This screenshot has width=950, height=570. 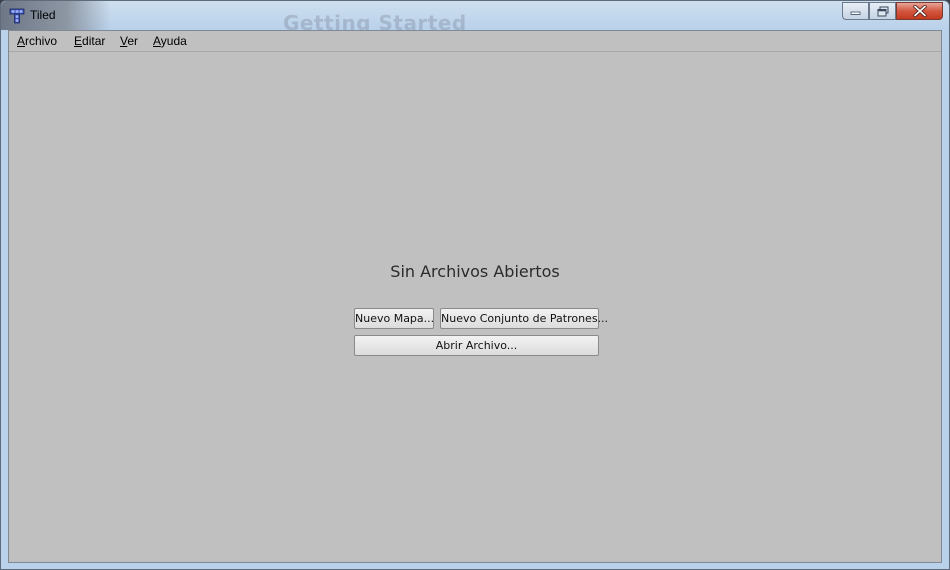 I want to click on menu-ver-label: er, so click(x=133, y=41).